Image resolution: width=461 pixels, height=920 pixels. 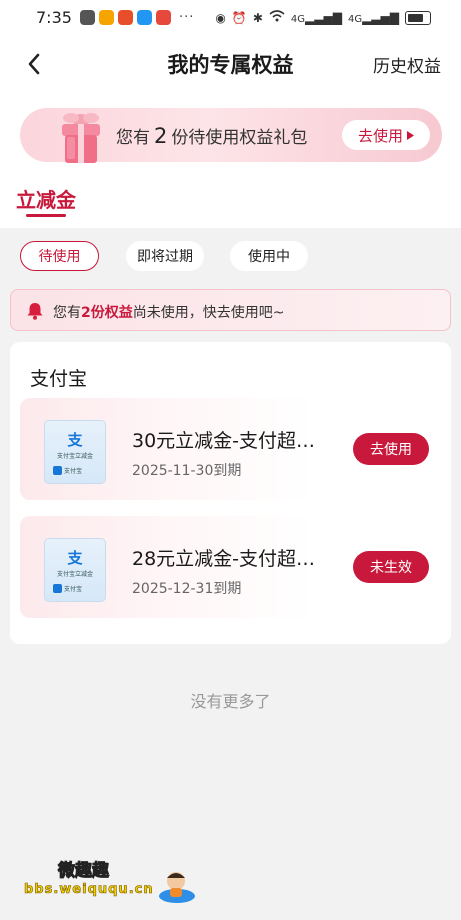 I want to click on battery-icon, so click(x=418, y=17).